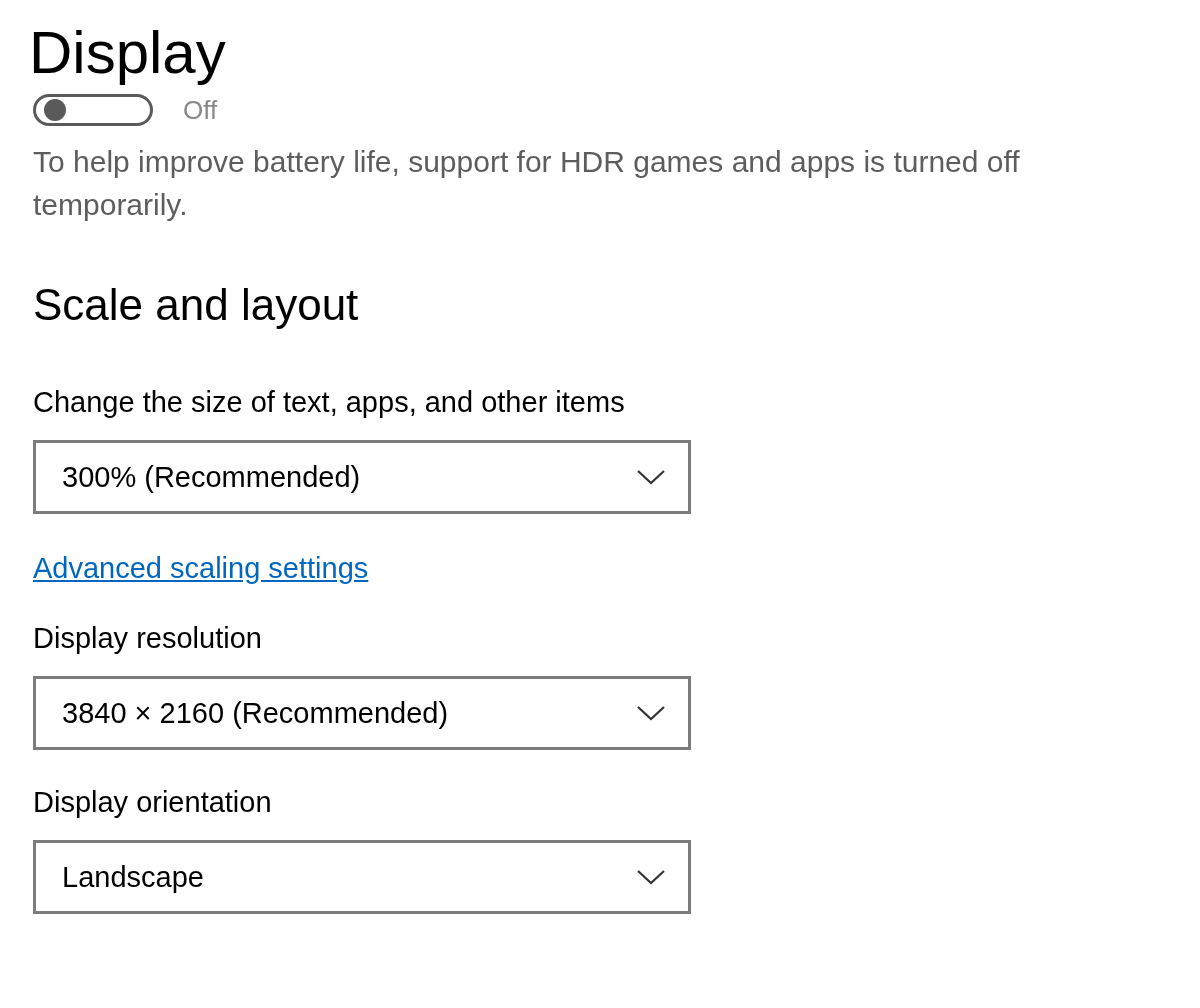 The image size is (1200, 1008). What do you see at coordinates (93, 110) in the screenshot?
I see `hdr-toggle` at bounding box center [93, 110].